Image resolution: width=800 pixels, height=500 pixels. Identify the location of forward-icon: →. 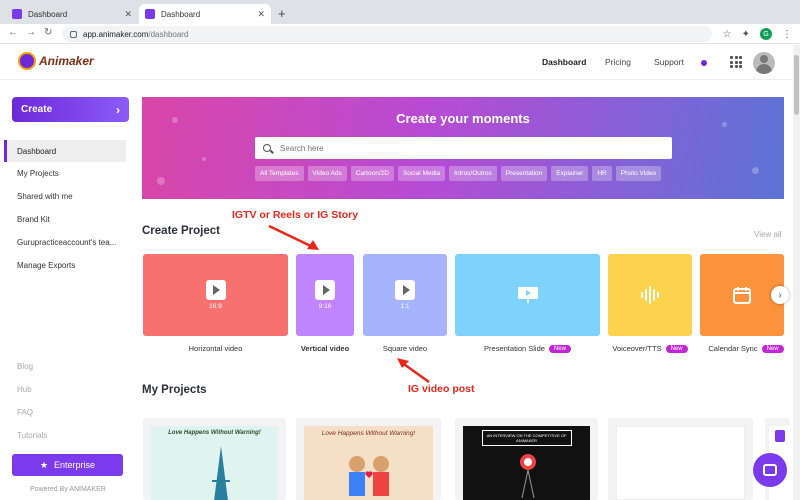
(31, 32).